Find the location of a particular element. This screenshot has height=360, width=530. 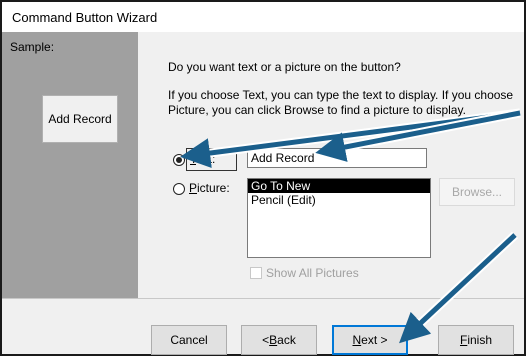

show-all-label: Show All Pictures is located at coordinates (312, 273).